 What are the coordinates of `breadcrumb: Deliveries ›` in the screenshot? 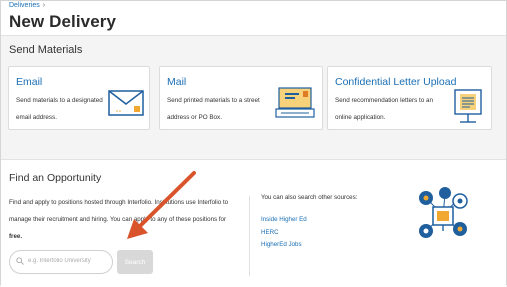 It's located at (27, 5).